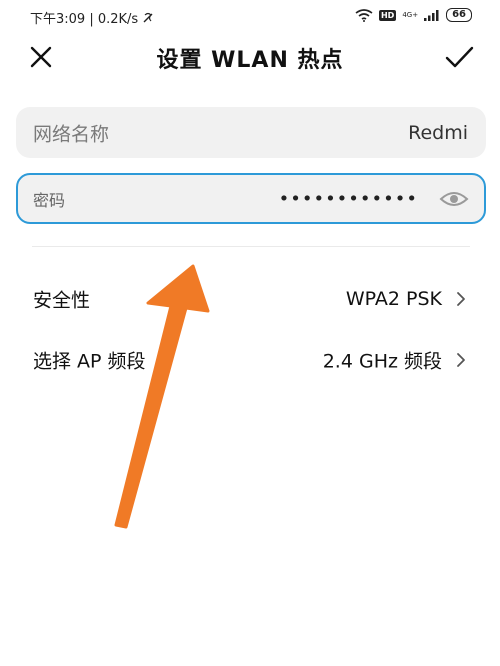 This screenshot has width=500, height=666. Describe the element at coordinates (364, 15) in the screenshot. I see `wifi-icon` at that location.